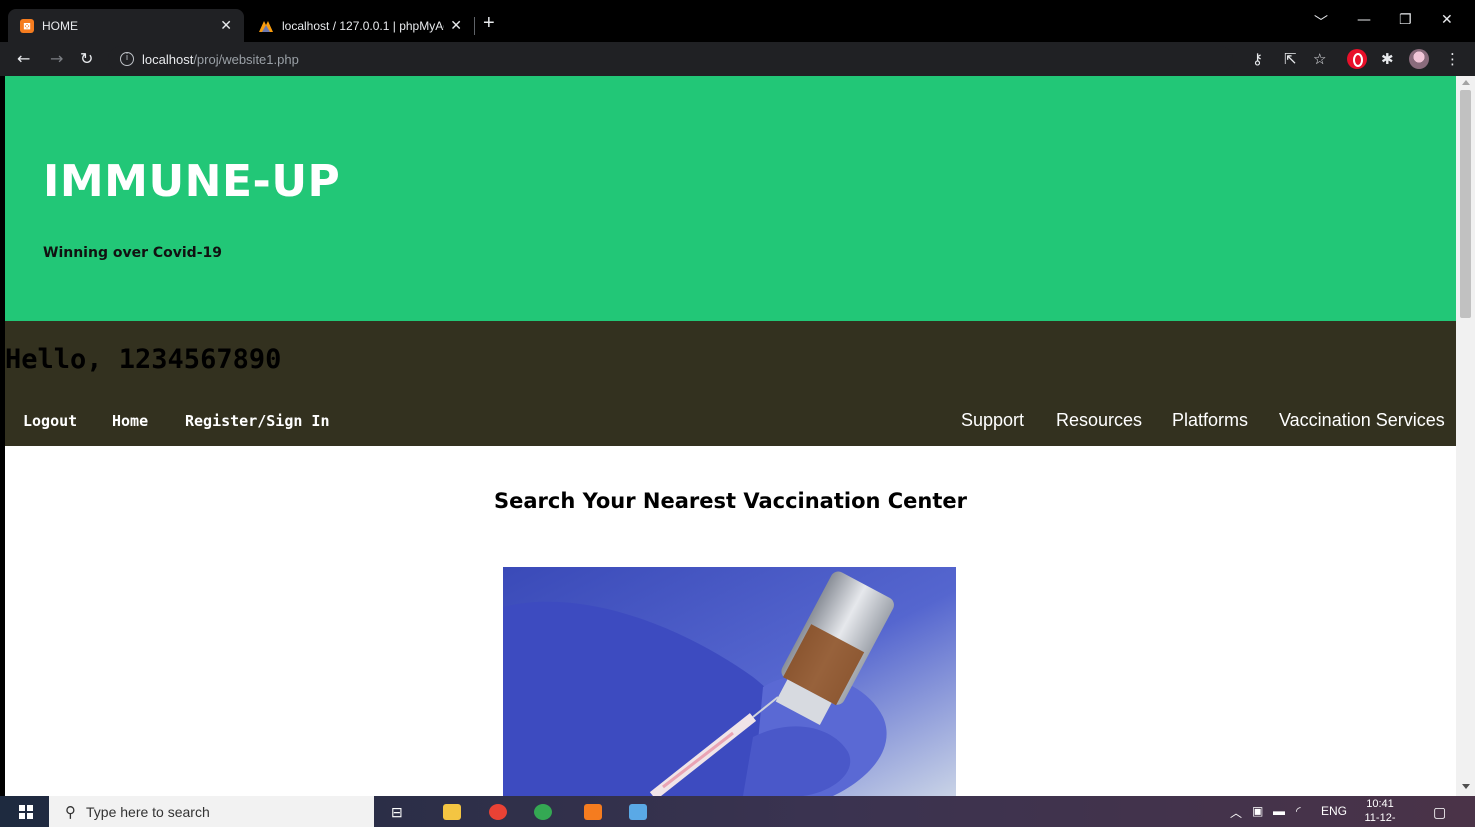 The image size is (1475, 827). Describe the element at coordinates (729, 681) in the screenshot. I see `vaccine-vial-image` at that location.